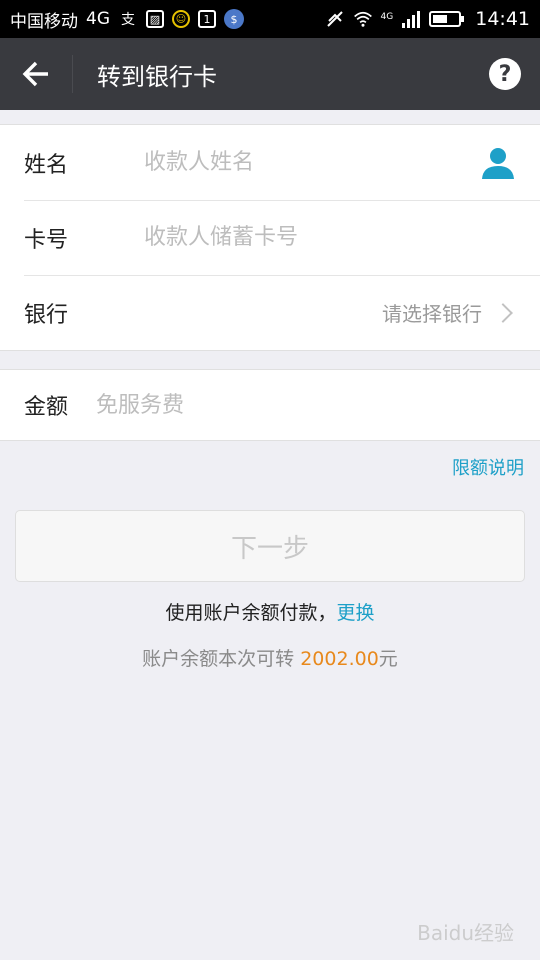  What do you see at coordinates (447, 19) in the screenshot?
I see `battery-icon` at bounding box center [447, 19].